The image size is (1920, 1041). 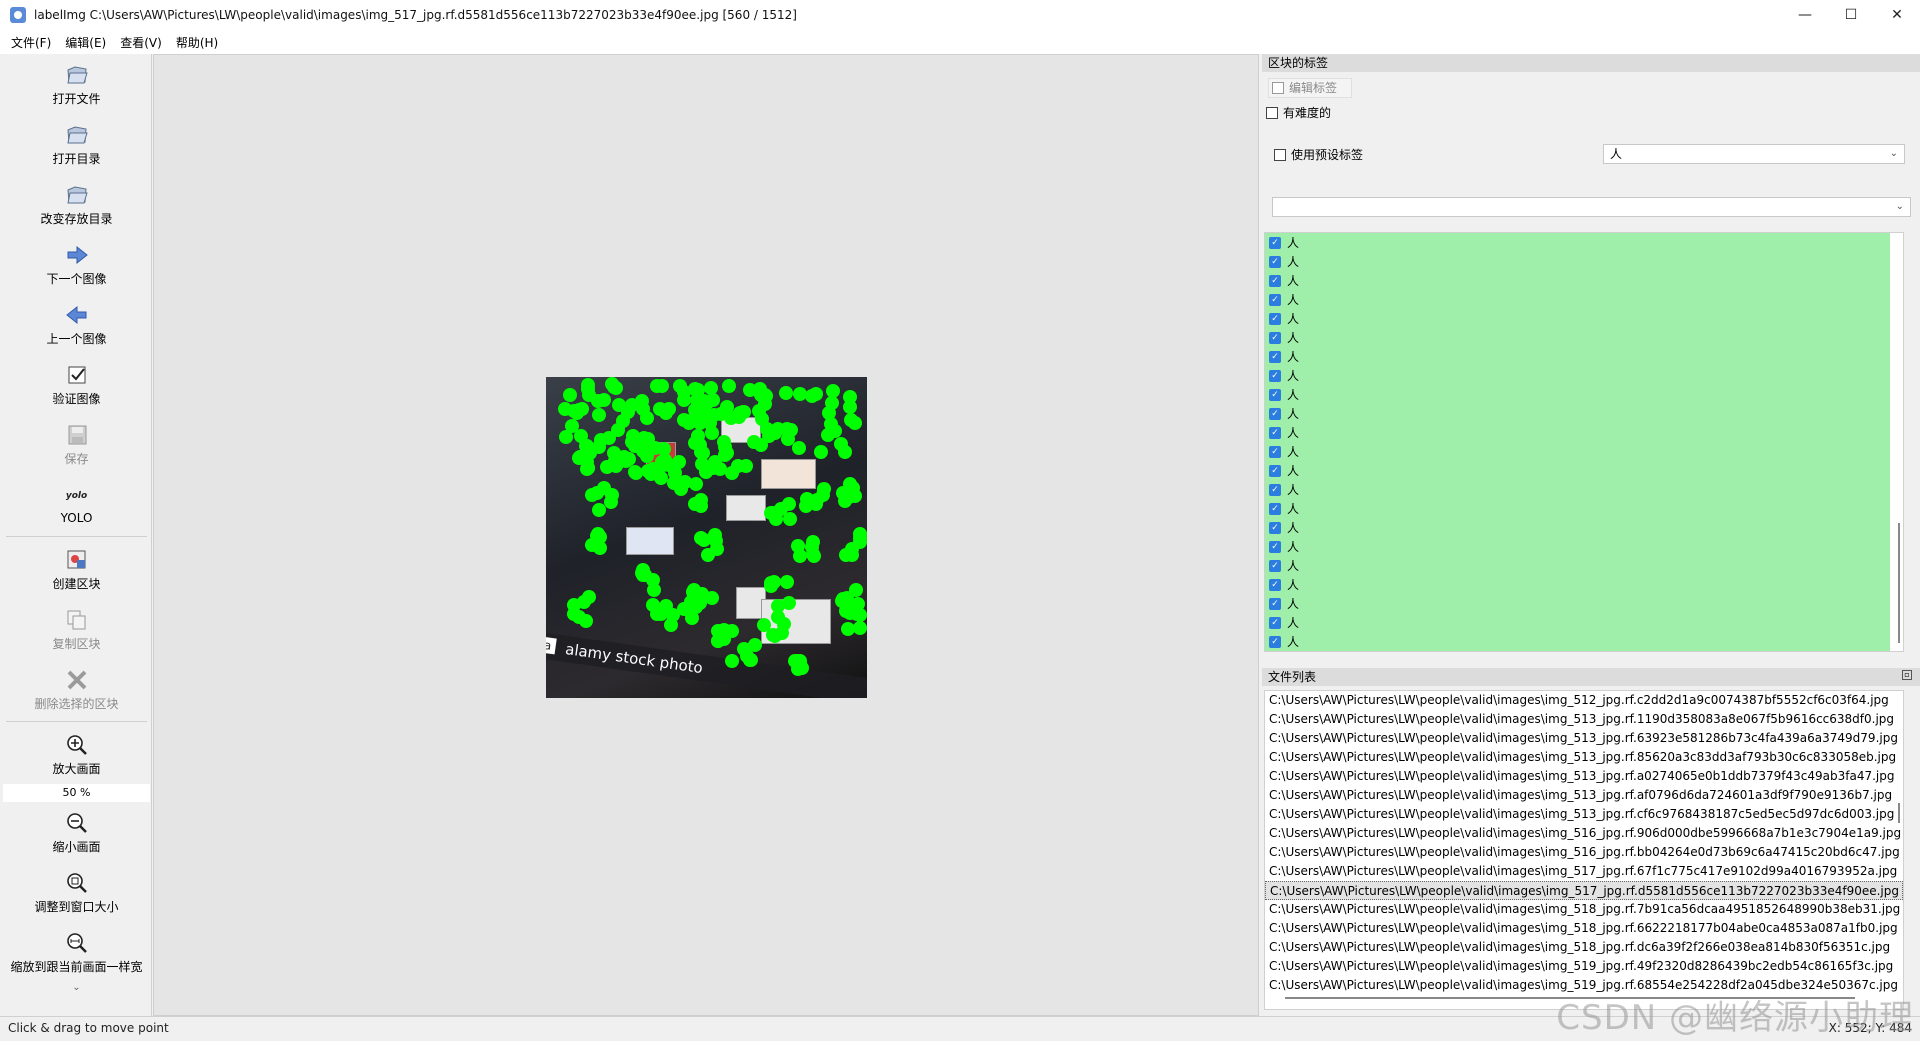 I want to click on menu-view: 查看(V), so click(x=141, y=42).